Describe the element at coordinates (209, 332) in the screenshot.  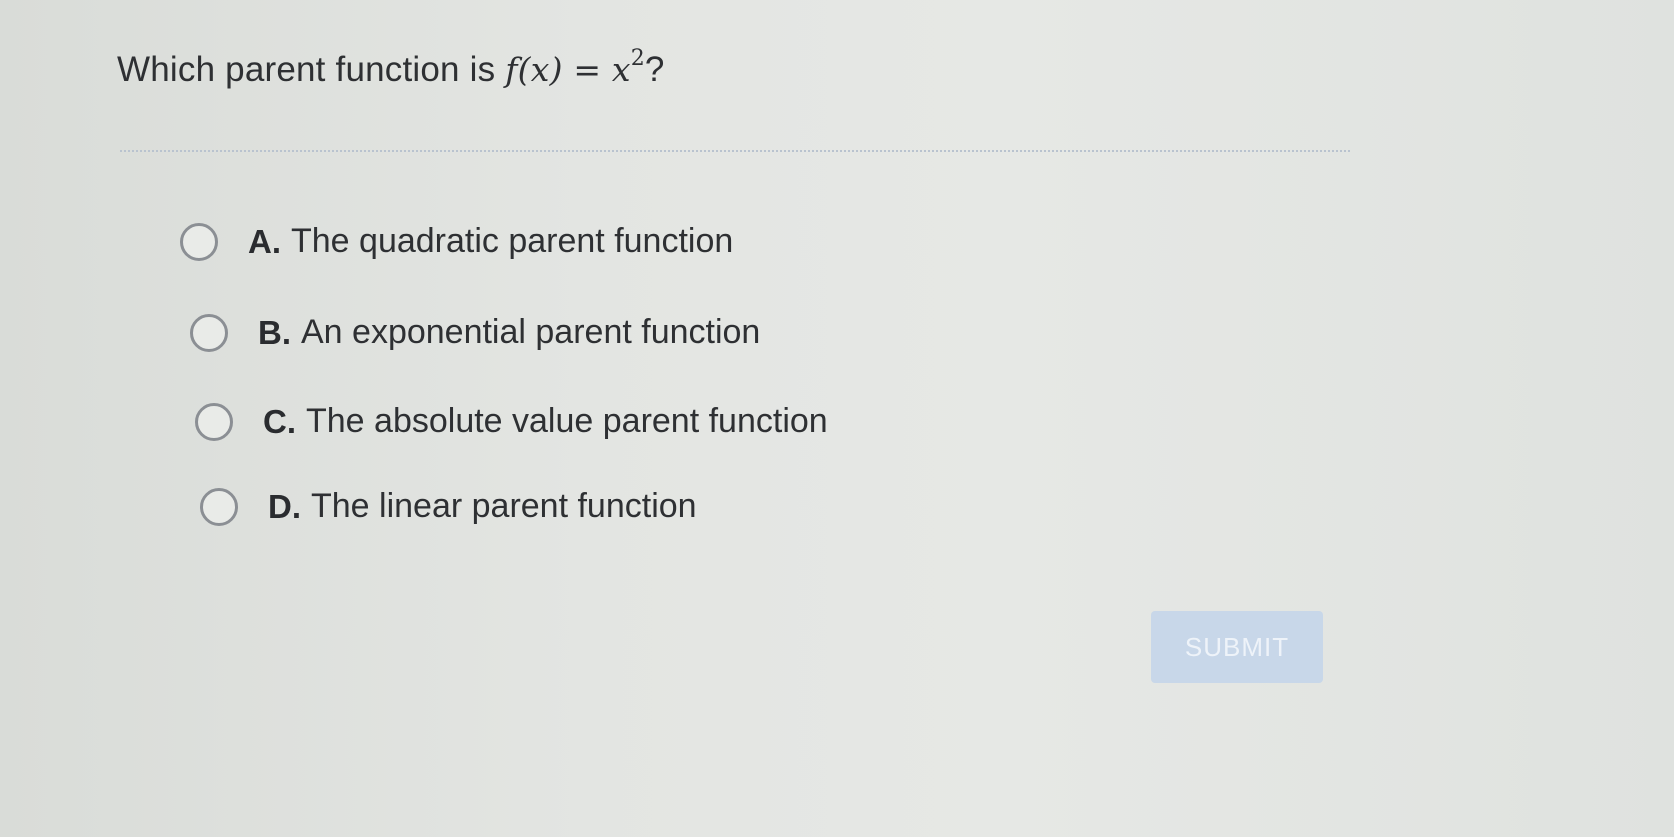
I see `radio-button-b` at that location.